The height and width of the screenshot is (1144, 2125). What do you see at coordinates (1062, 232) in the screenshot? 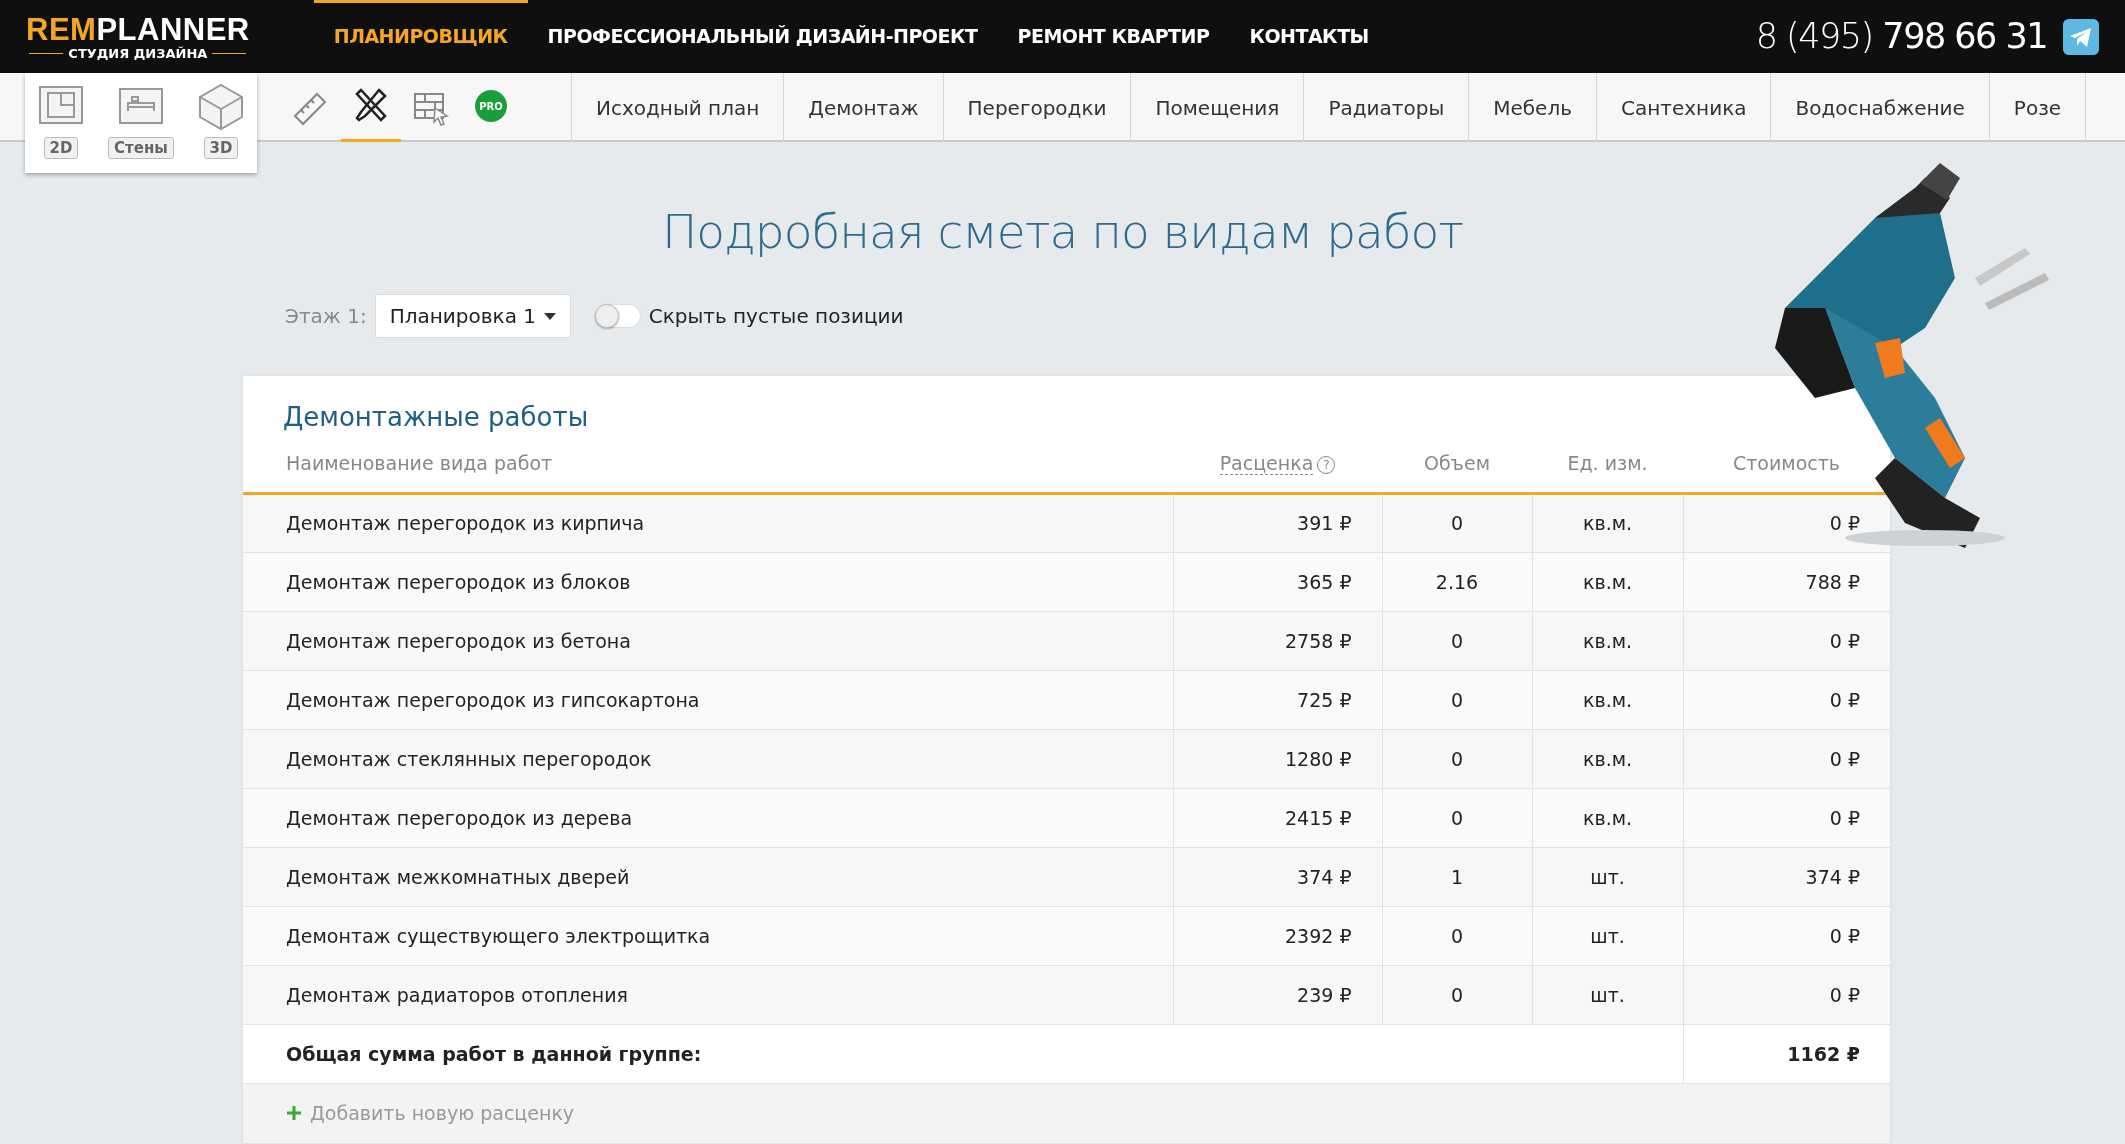
I see `page-title: Подробная смета по видам работ` at bounding box center [1062, 232].